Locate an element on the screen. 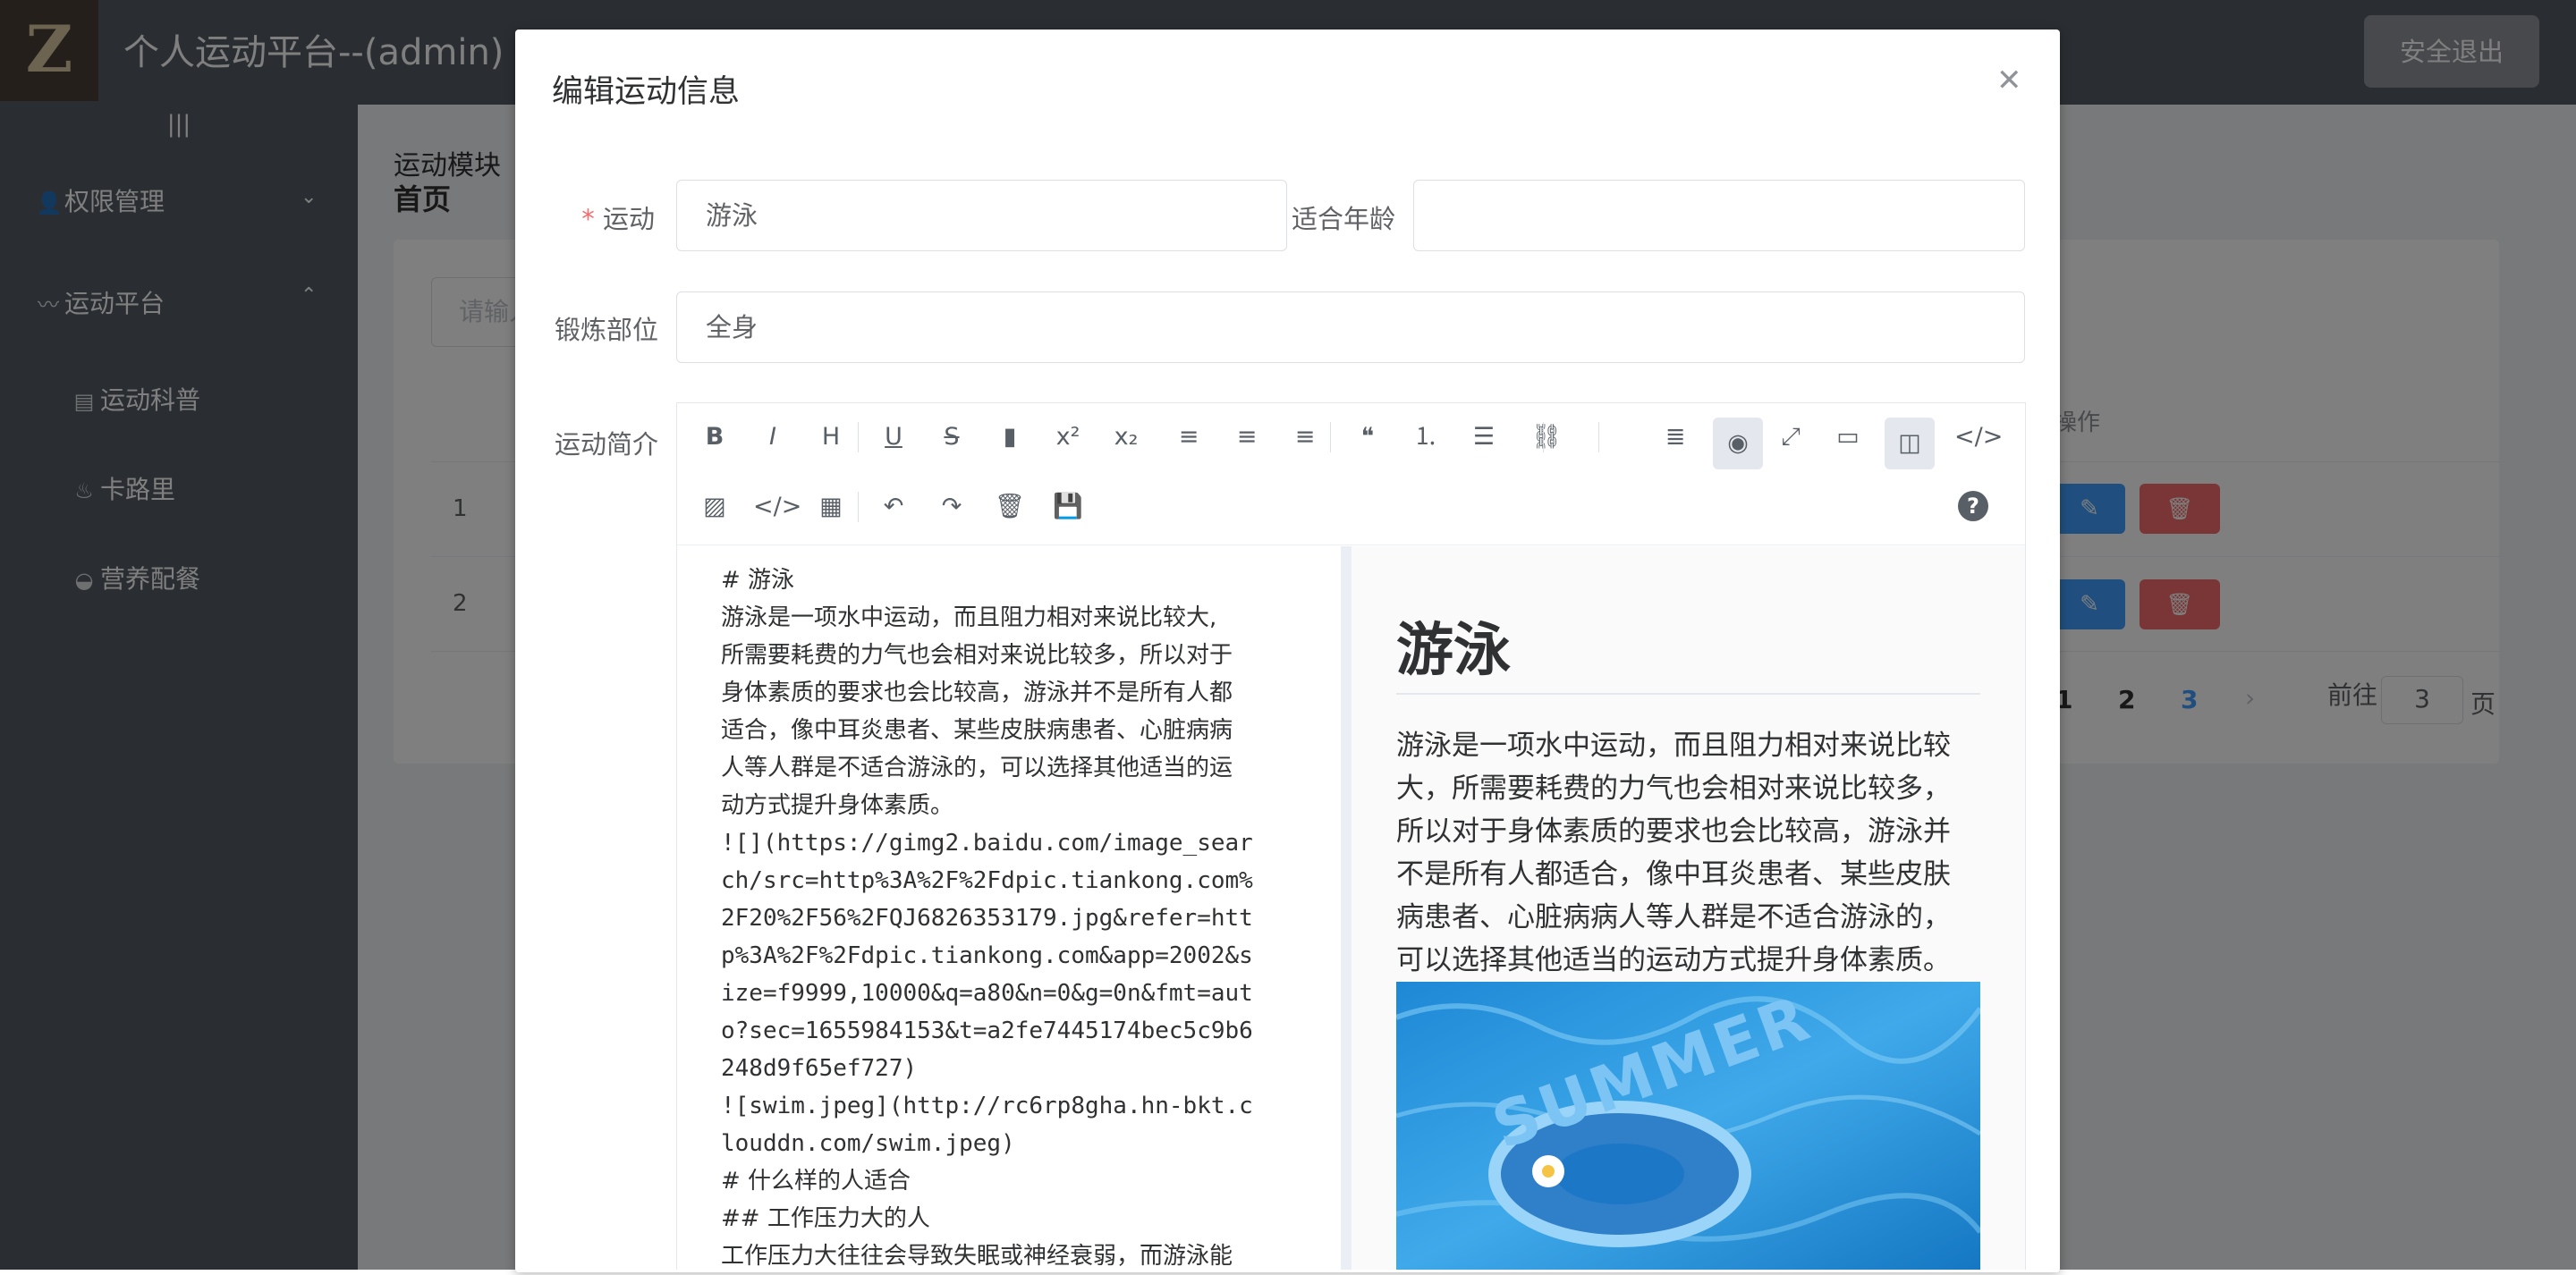  preview-paragraph-line: 游泳是一项水中运动，而且阻力相对来说比较 is located at coordinates (1673, 746).